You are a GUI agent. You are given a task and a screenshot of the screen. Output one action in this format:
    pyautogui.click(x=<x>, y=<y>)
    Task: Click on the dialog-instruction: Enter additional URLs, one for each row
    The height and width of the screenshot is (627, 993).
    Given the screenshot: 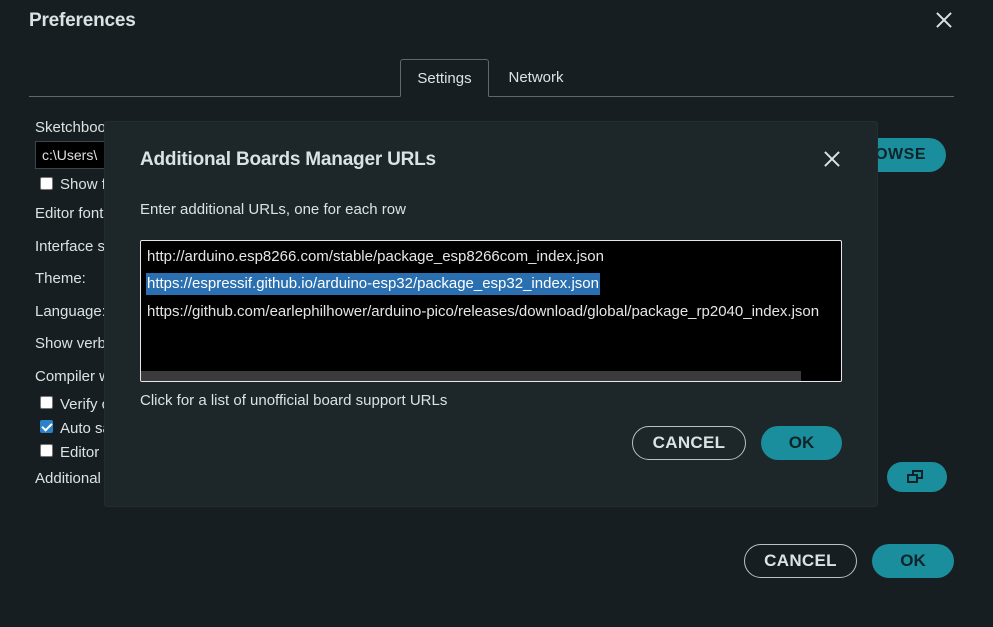 What is the action you would take?
    pyautogui.click(x=273, y=209)
    